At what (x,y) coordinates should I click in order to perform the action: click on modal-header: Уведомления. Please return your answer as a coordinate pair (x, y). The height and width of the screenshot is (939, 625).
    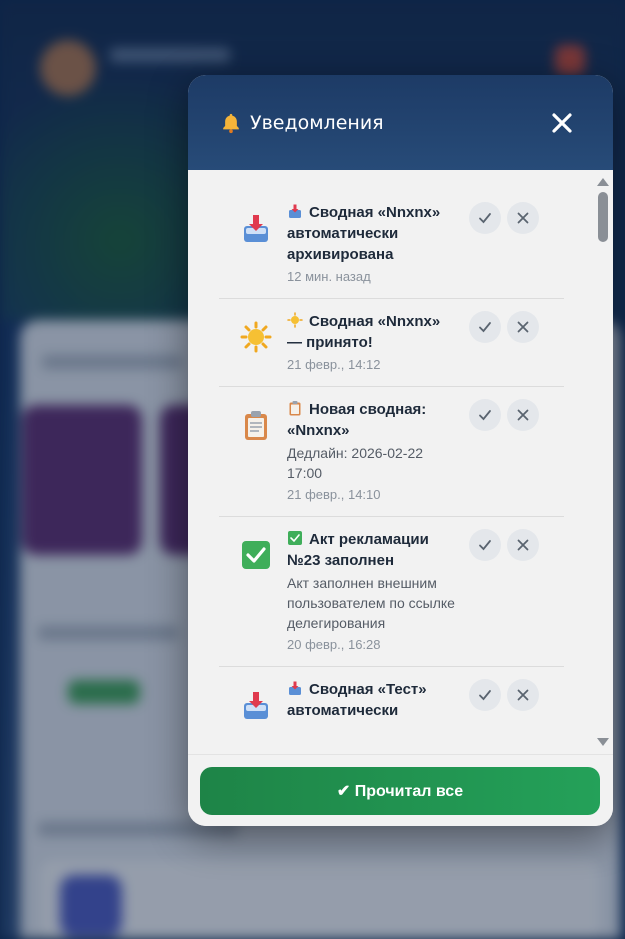
    Looking at the image, I should click on (400, 122).